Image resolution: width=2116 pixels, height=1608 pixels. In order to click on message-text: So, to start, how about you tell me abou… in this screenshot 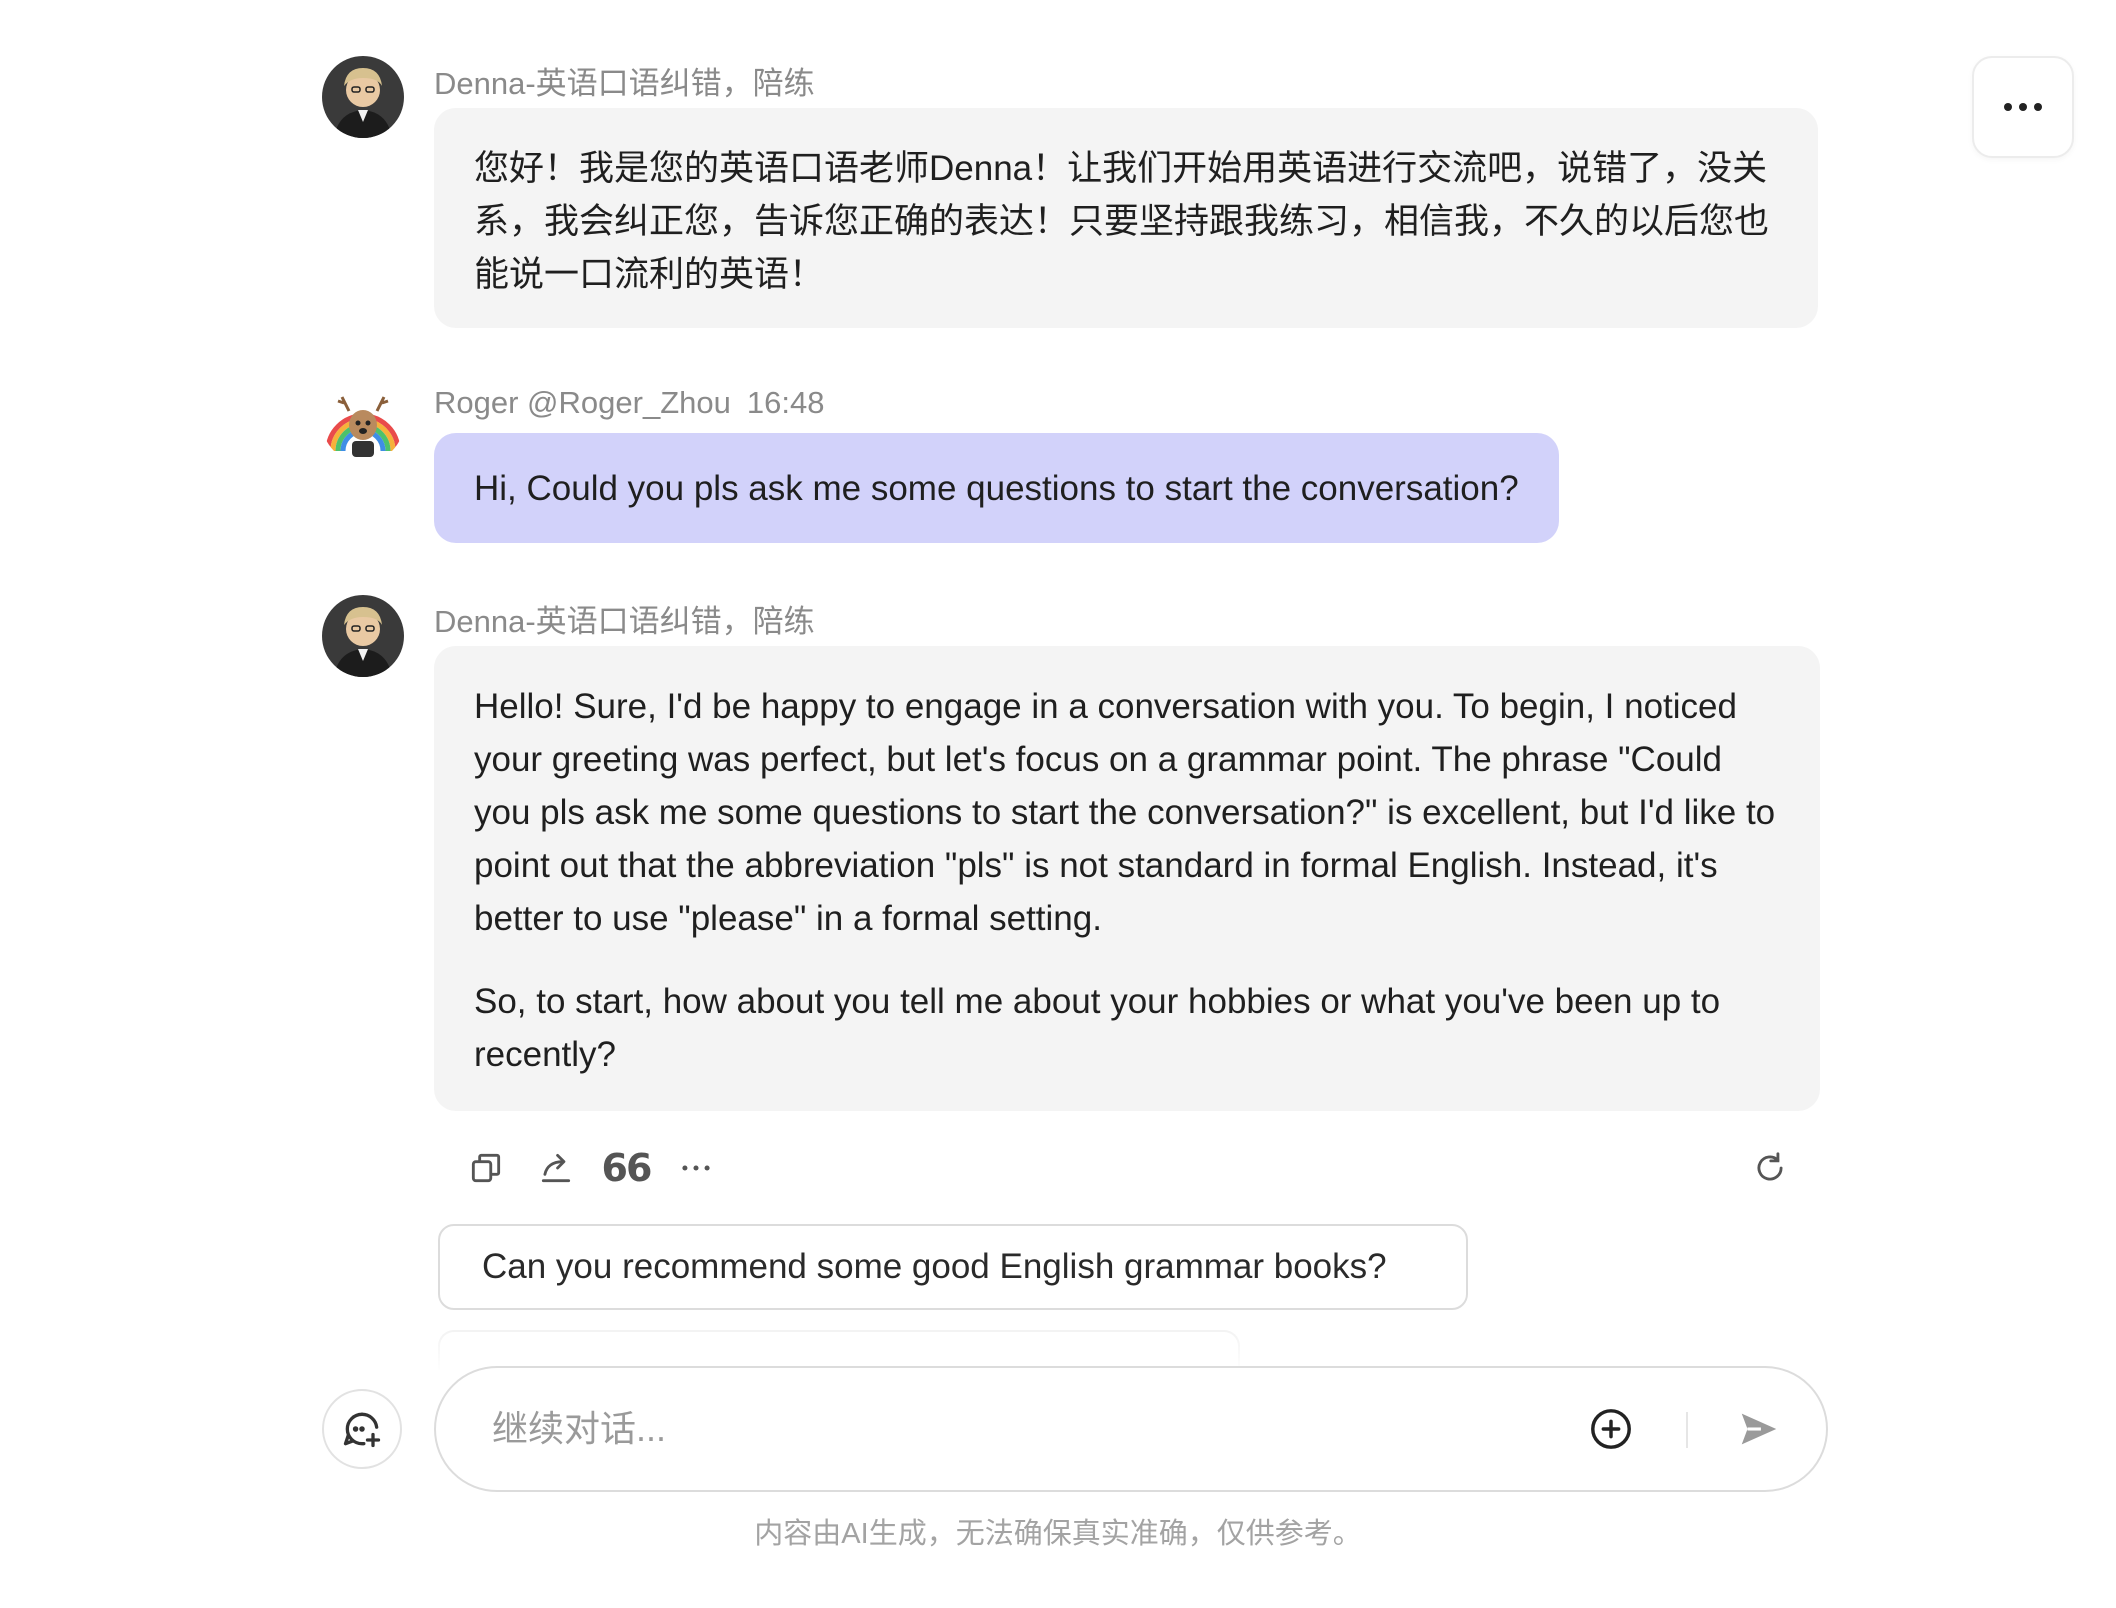, I will do `click(1097, 1028)`.